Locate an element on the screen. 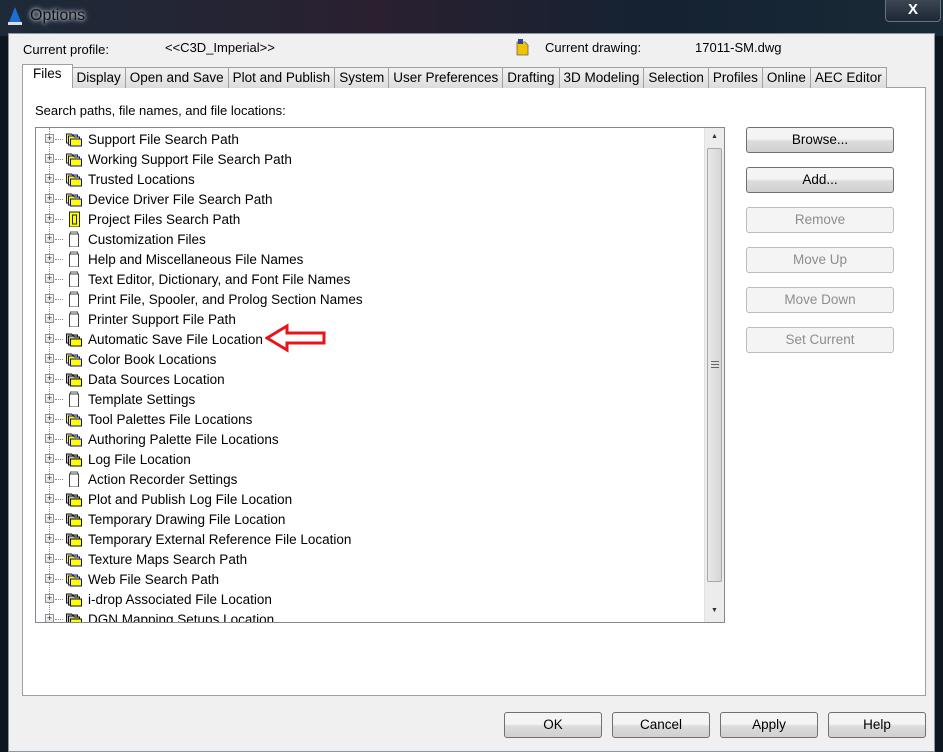  move-up-button: Move Up is located at coordinates (820, 260).